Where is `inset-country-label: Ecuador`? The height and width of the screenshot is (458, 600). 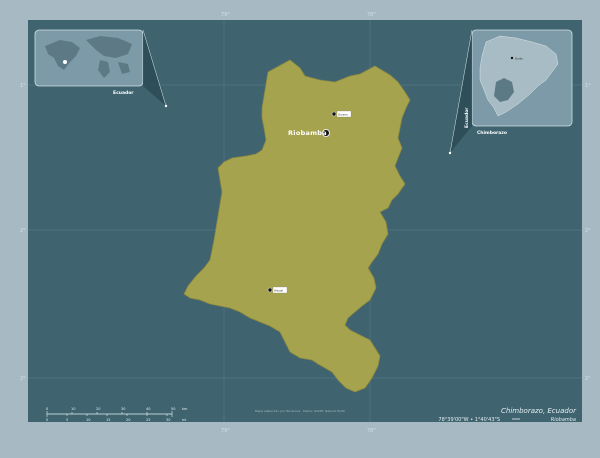
inset-country-label: Ecuador is located at coordinates (467, 117).